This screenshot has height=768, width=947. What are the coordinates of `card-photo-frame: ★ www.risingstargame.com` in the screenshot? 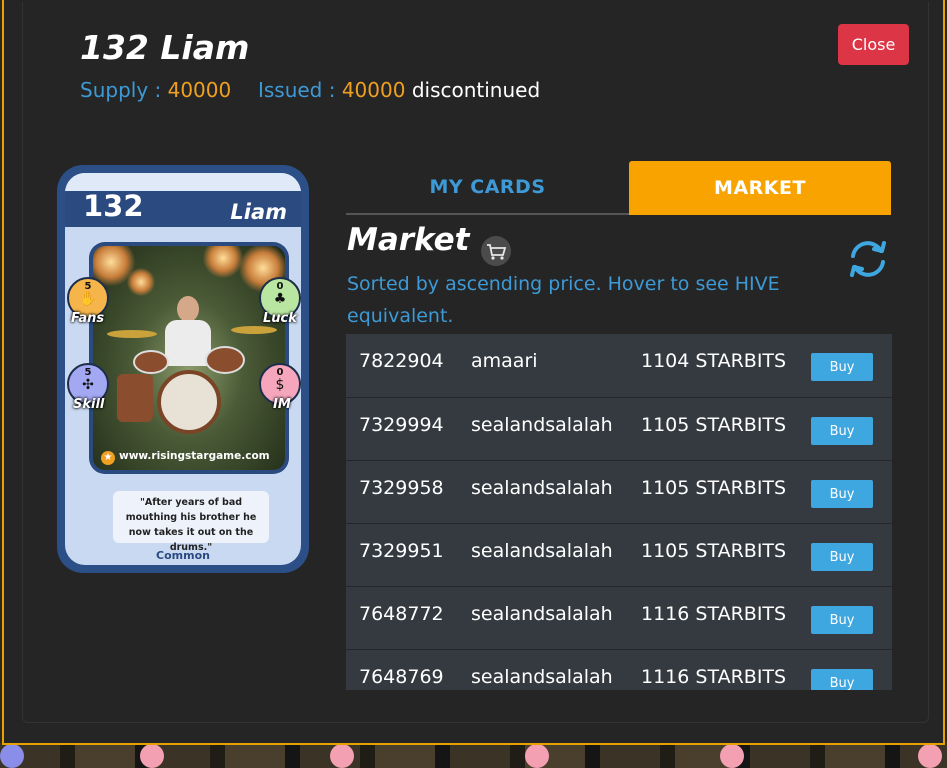 It's located at (189, 358).